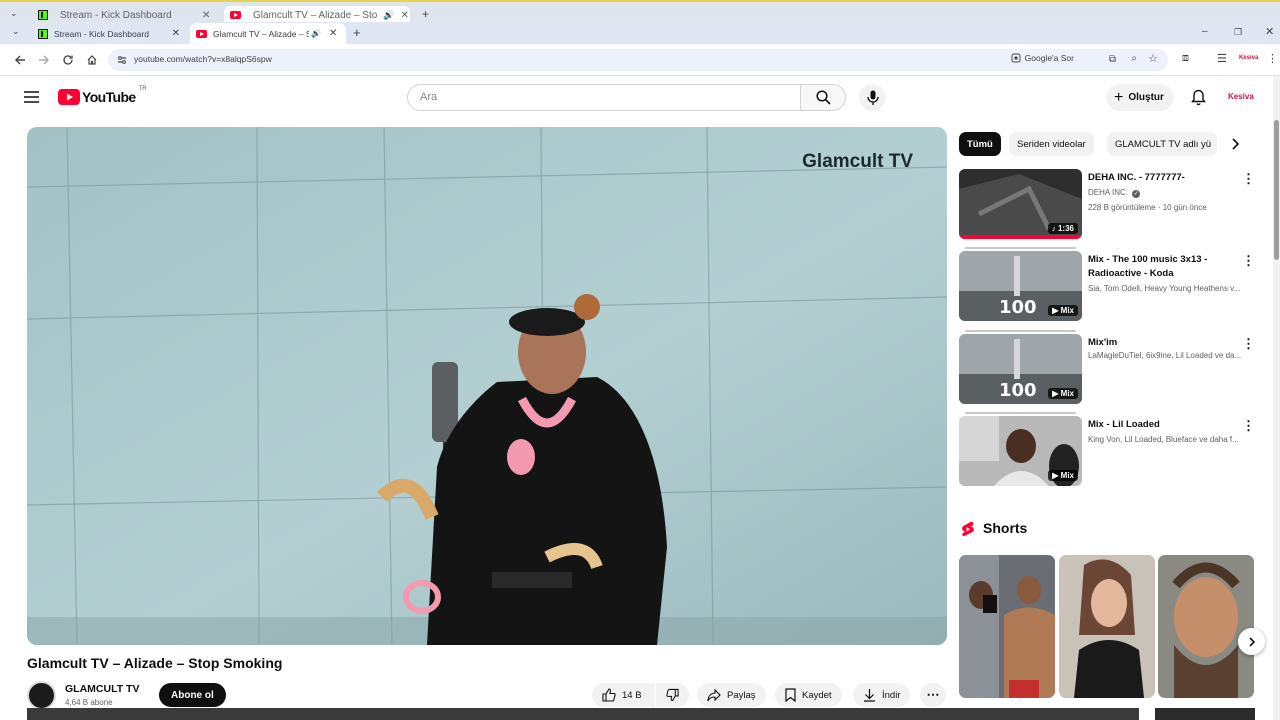 Image resolution: width=1280 pixels, height=720 pixels. I want to click on video-thumbnail: ▶ Mix, so click(1020, 451).